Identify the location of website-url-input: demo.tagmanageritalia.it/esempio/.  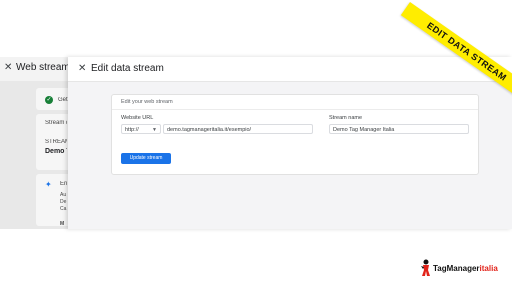
(238, 129).